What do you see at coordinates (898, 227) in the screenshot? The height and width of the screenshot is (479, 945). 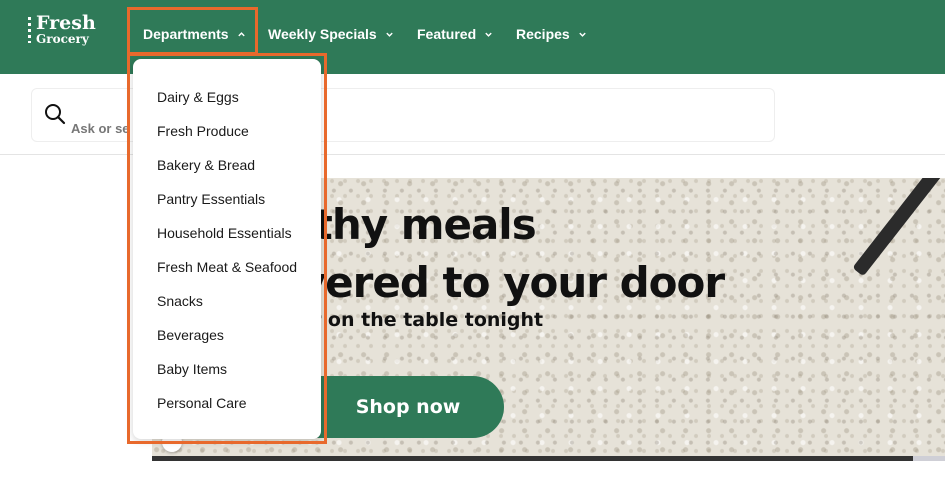 I see `banner-utensil-image` at bounding box center [898, 227].